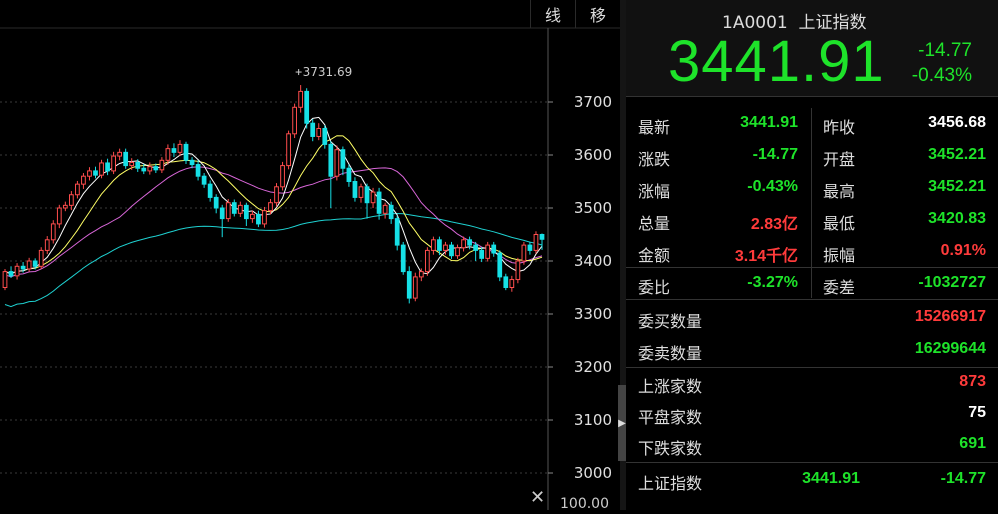  I want to click on up-count-value: 873, so click(972, 381).